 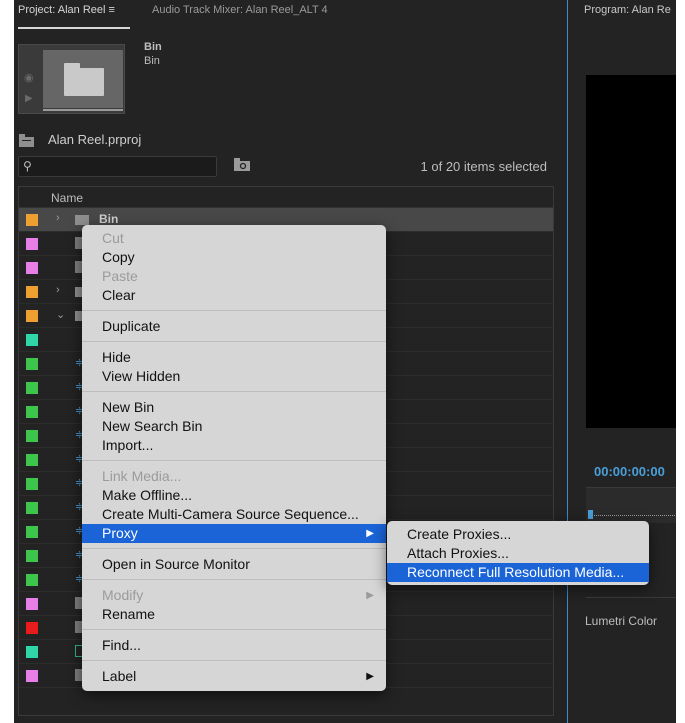 What do you see at coordinates (29, 77) in the screenshot?
I see `camera-icon: ◉` at bounding box center [29, 77].